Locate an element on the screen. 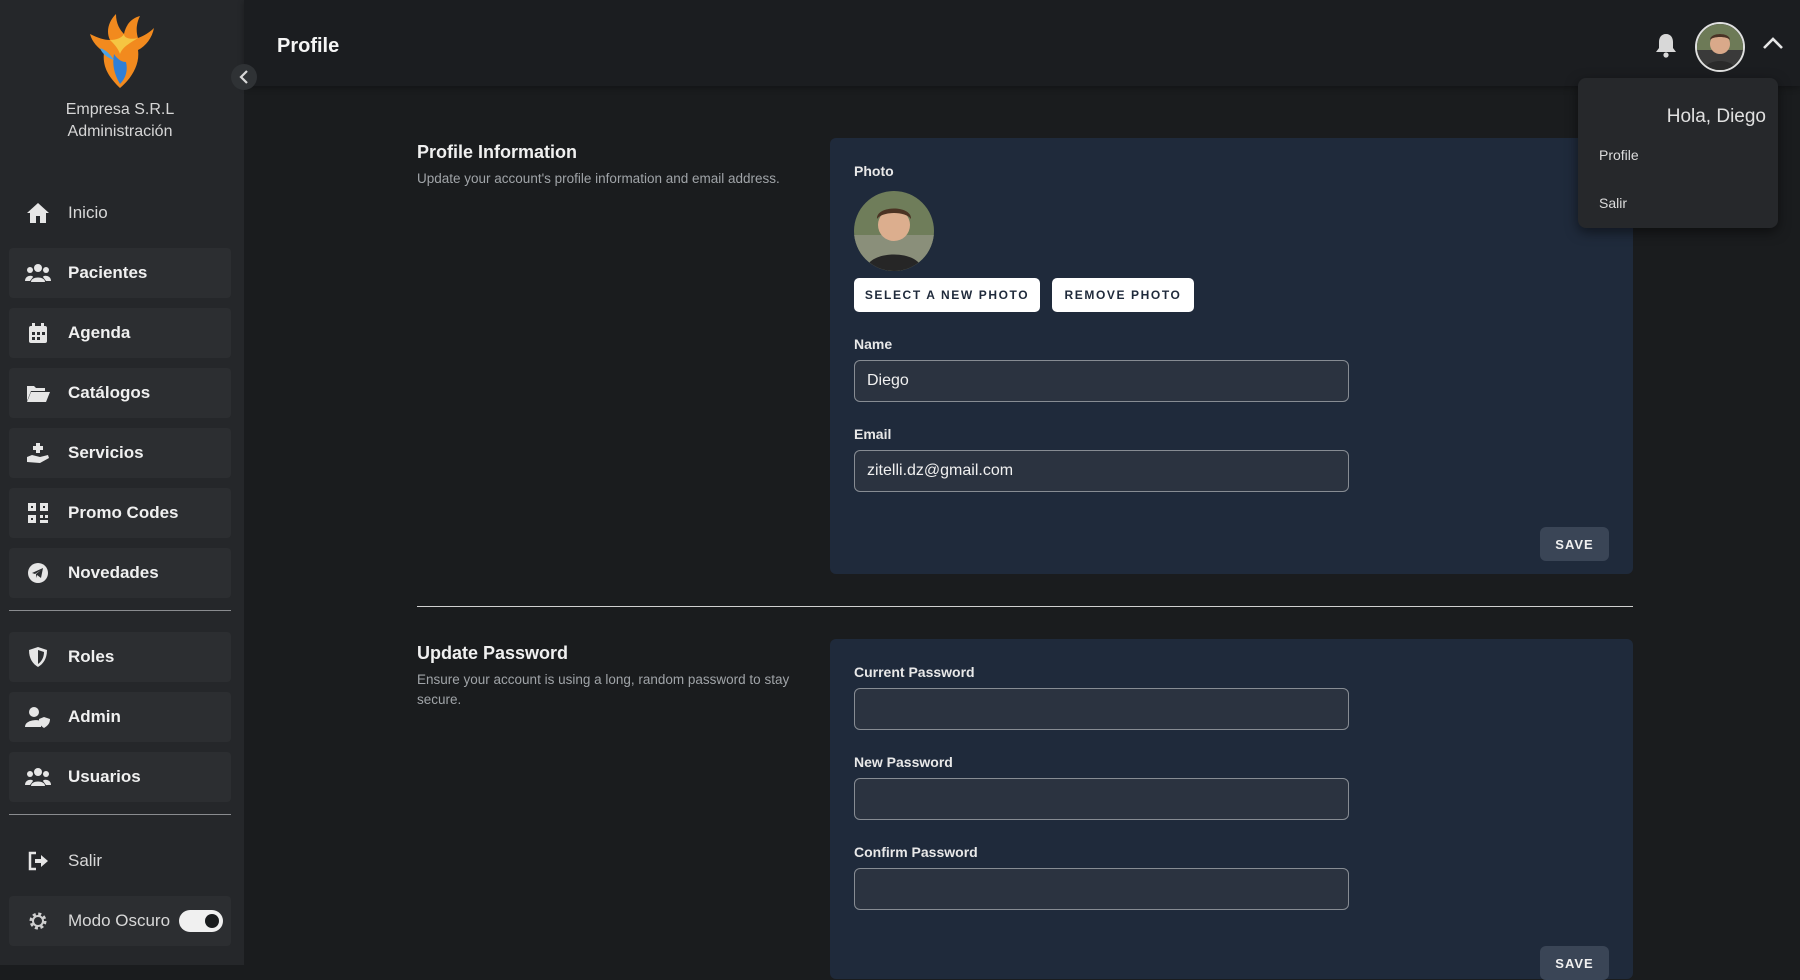 This screenshot has height=980, width=1800. page-title: Profile is located at coordinates (308, 46).